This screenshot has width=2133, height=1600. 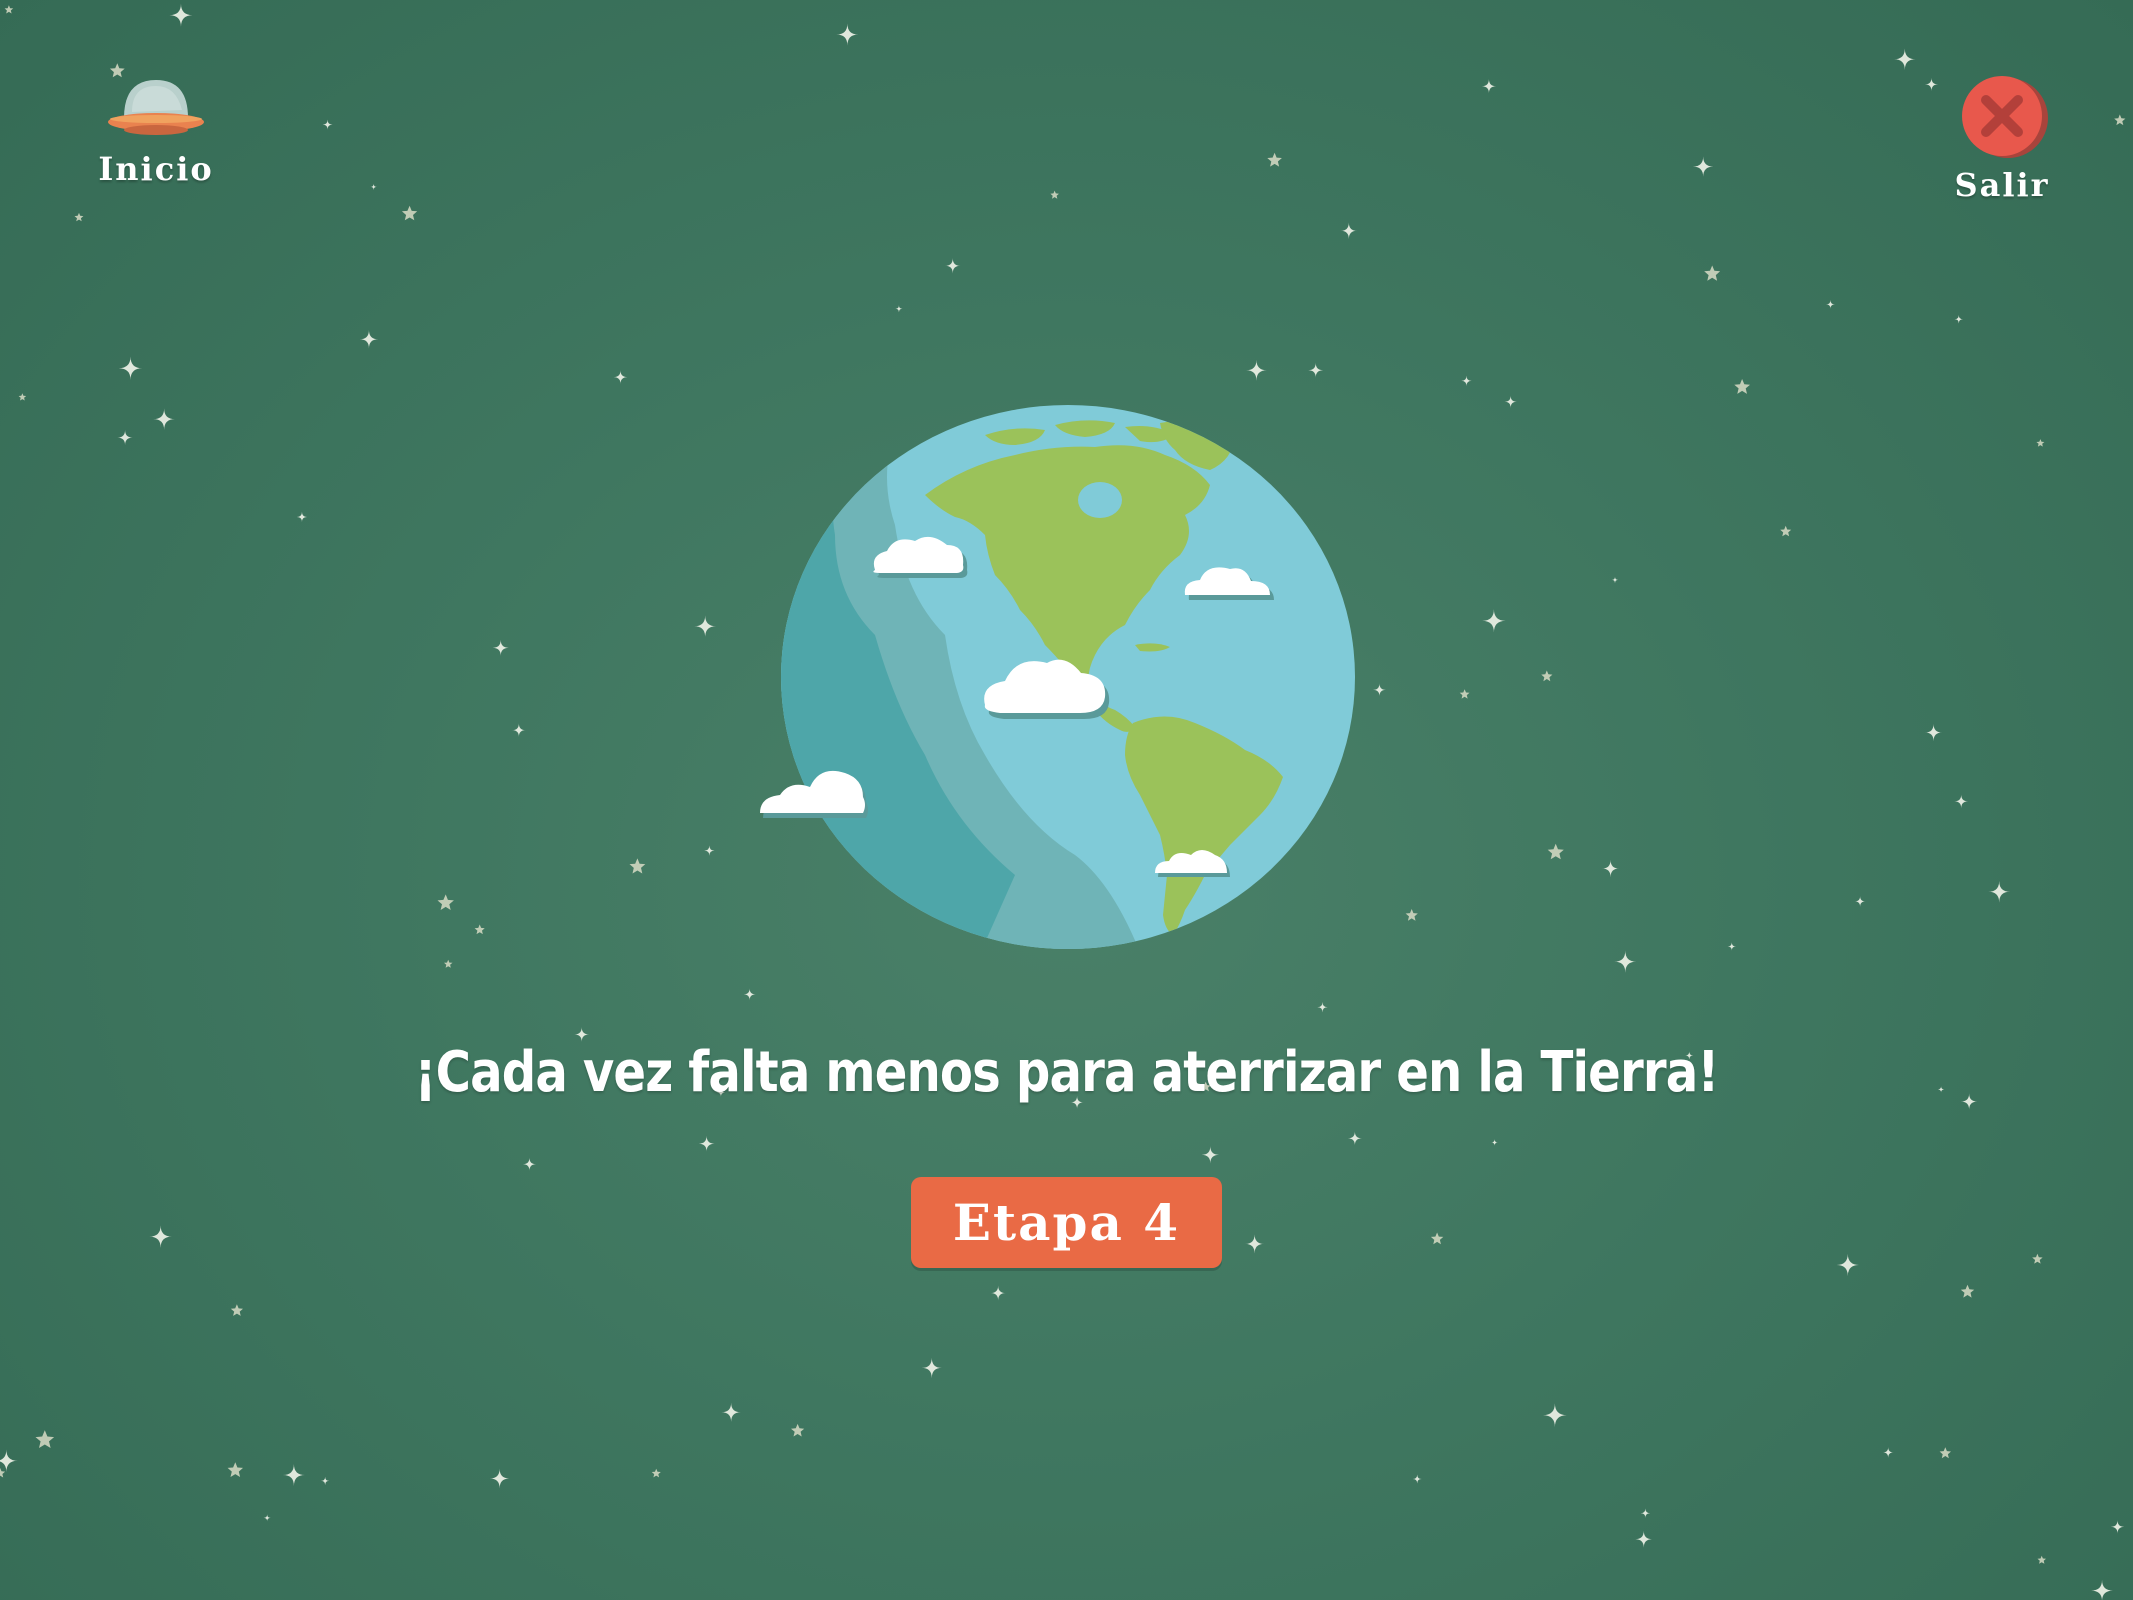 What do you see at coordinates (156, 107) in the screenshot?
I see `ufo-icon` at bounding box center [156, 107].